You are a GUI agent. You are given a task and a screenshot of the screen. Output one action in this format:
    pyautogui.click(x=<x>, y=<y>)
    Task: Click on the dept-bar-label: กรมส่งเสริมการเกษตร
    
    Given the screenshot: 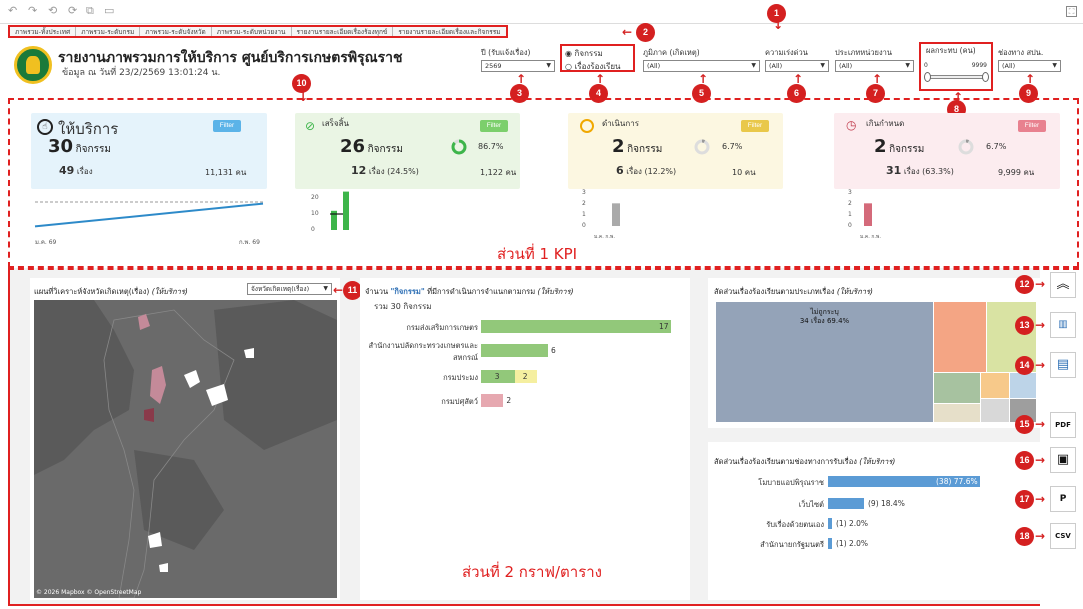 What is the action you would take?
    pyautogui.click(x=442, y=327)
    